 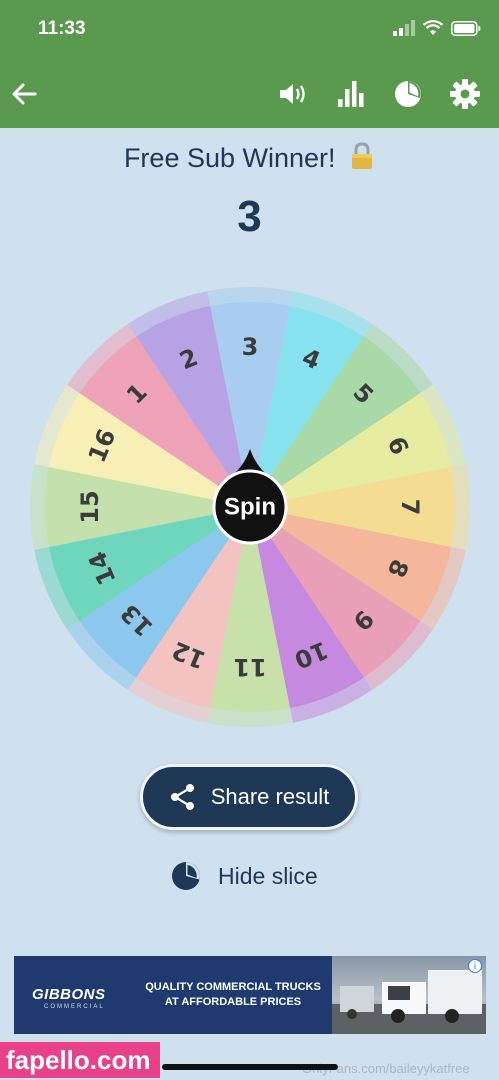 I want to click on ad-truck-image, so click(x=409, y=995).